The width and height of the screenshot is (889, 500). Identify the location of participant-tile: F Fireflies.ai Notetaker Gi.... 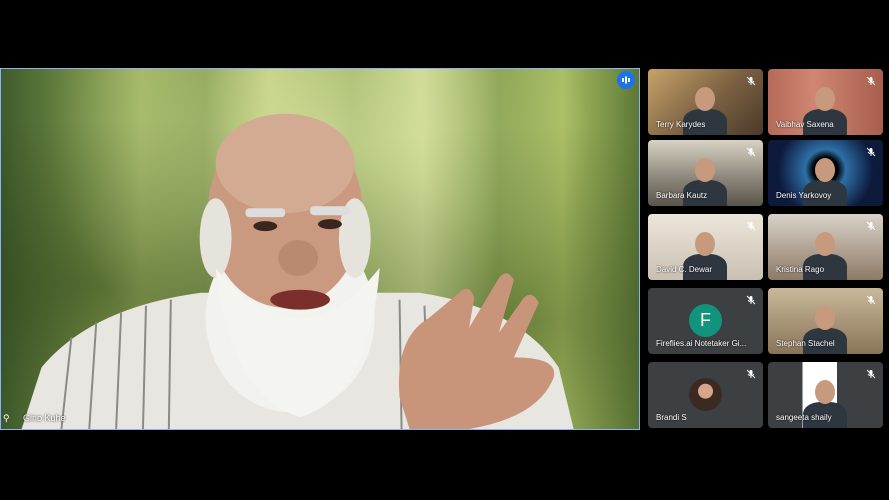
(705, 321).